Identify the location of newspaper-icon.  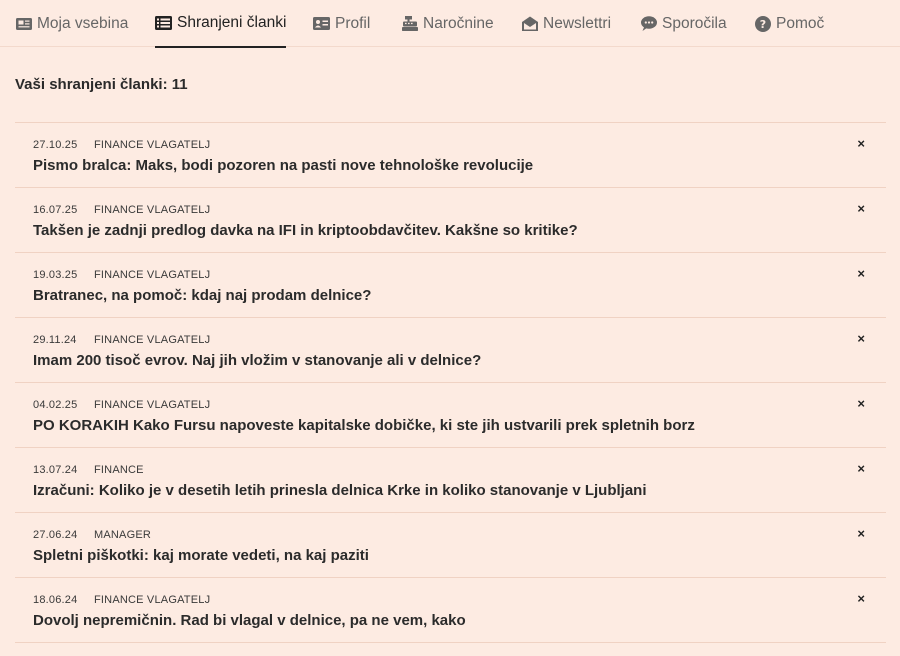
(23, 24).